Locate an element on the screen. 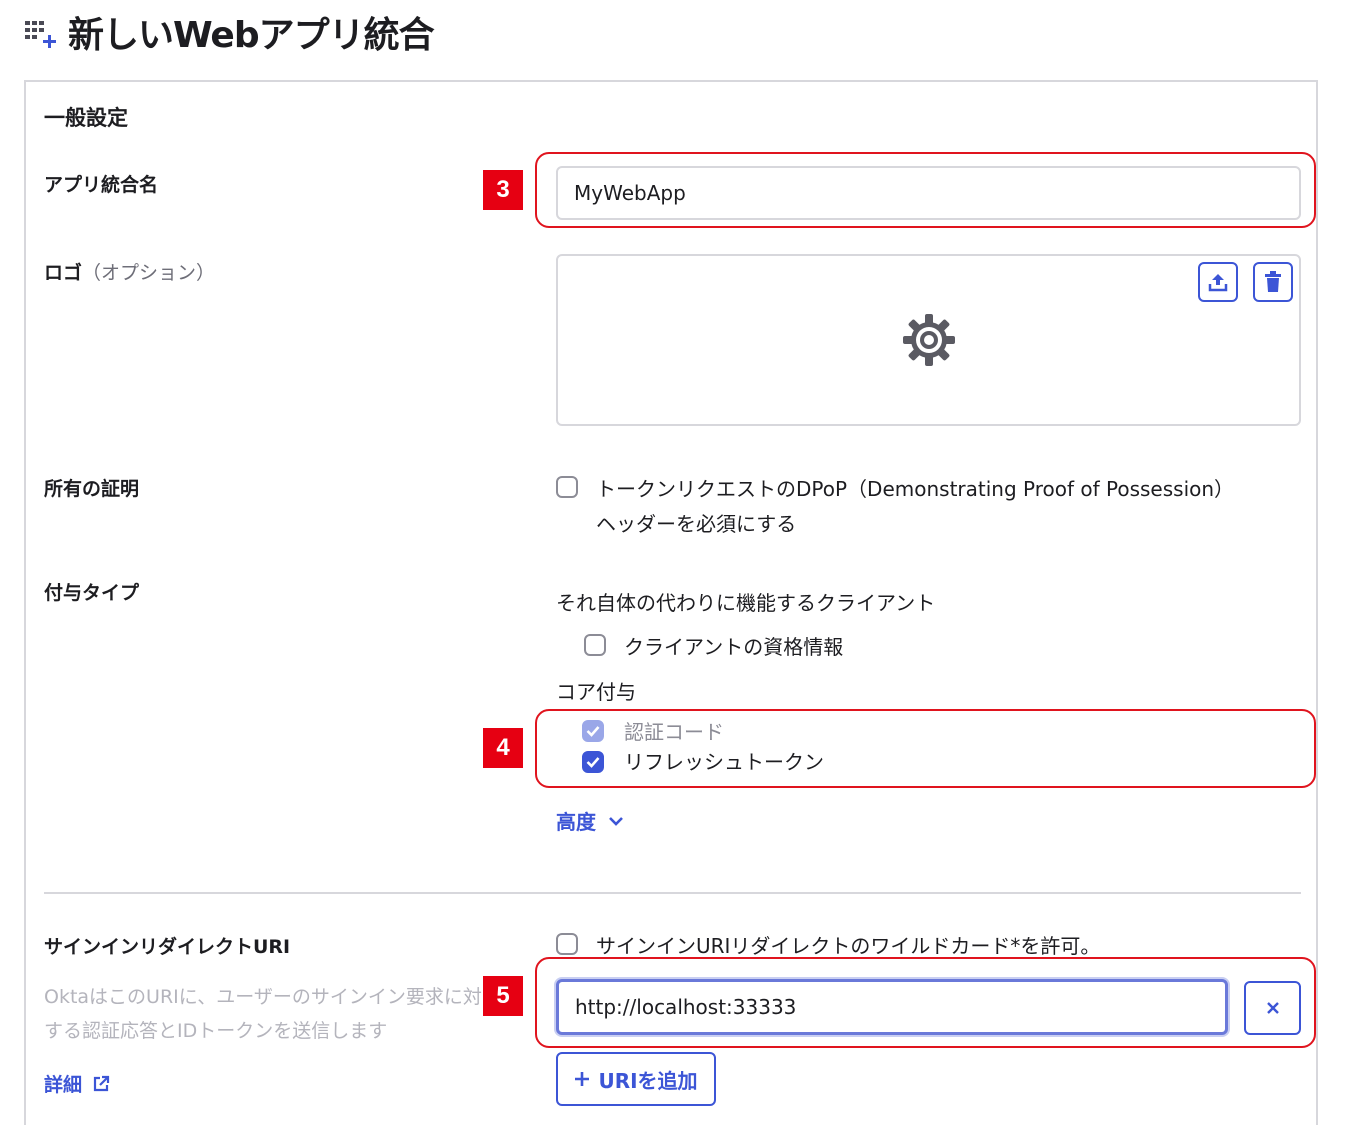  external-link-icon is located at coordinates (101, 1083).